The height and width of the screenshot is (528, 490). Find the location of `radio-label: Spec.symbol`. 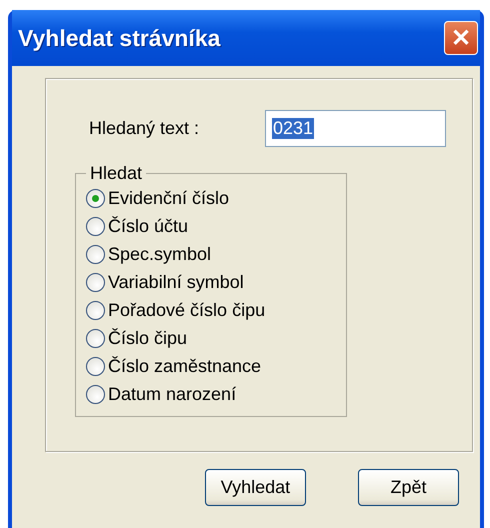

radio-label: Spec.symbol is located at coordinates (160, 254).